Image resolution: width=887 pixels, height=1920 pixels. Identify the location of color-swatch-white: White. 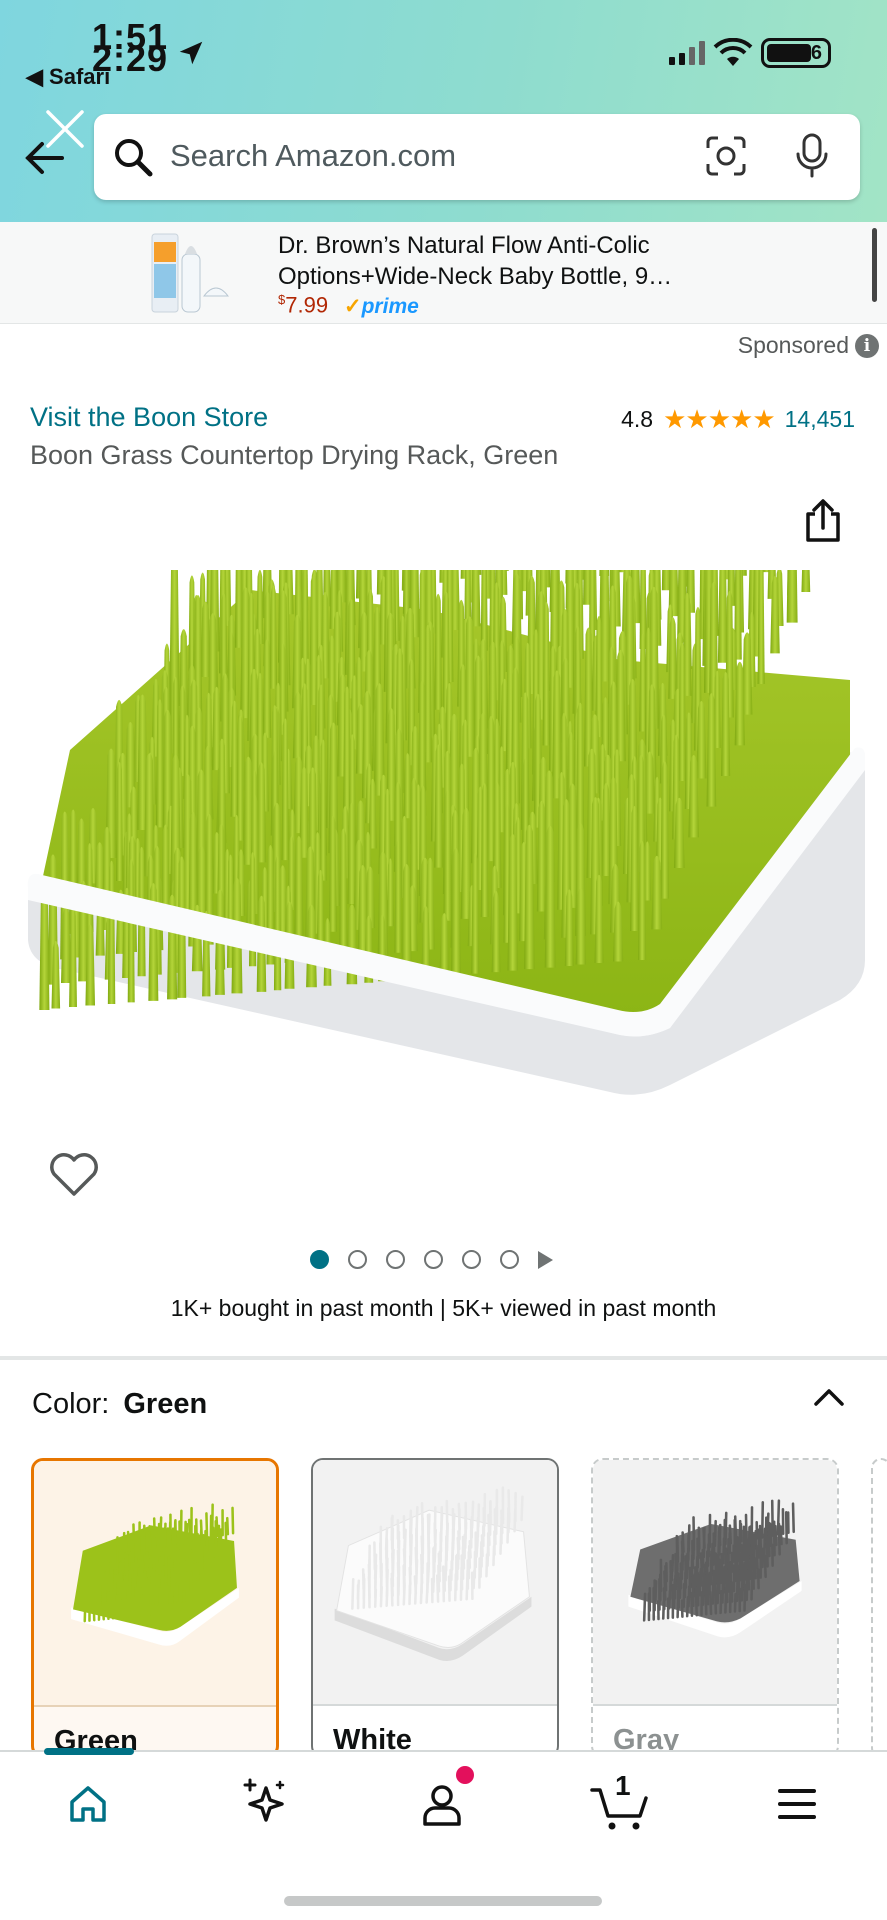
(435, 1608).